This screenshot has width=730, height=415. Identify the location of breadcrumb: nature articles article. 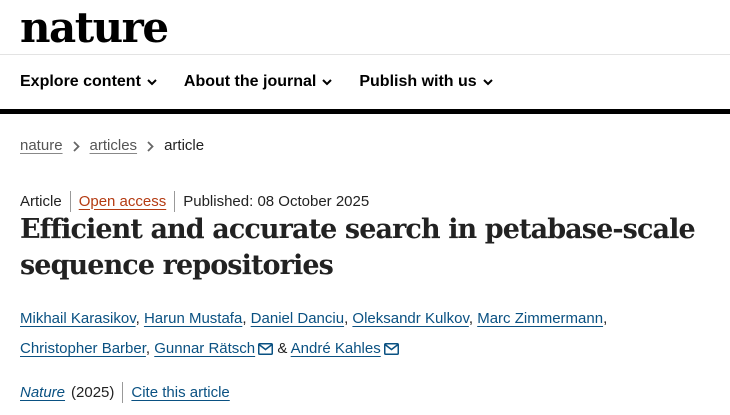
(112, 146).